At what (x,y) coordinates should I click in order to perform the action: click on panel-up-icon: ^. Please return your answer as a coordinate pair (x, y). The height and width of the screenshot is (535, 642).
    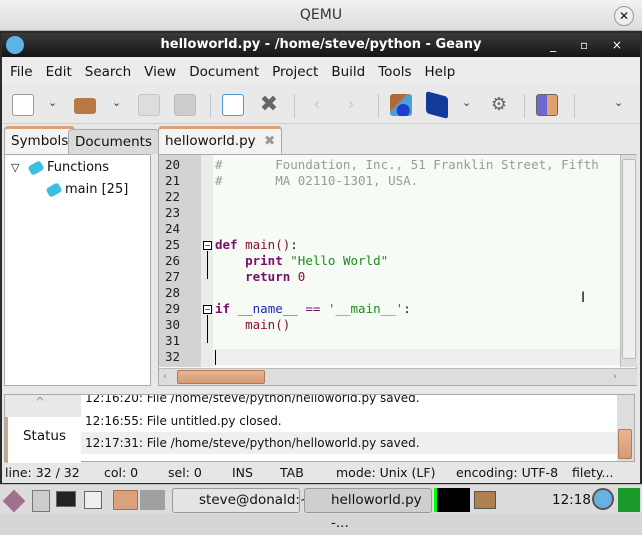
    Looking at the image, I should click on (40, 402).